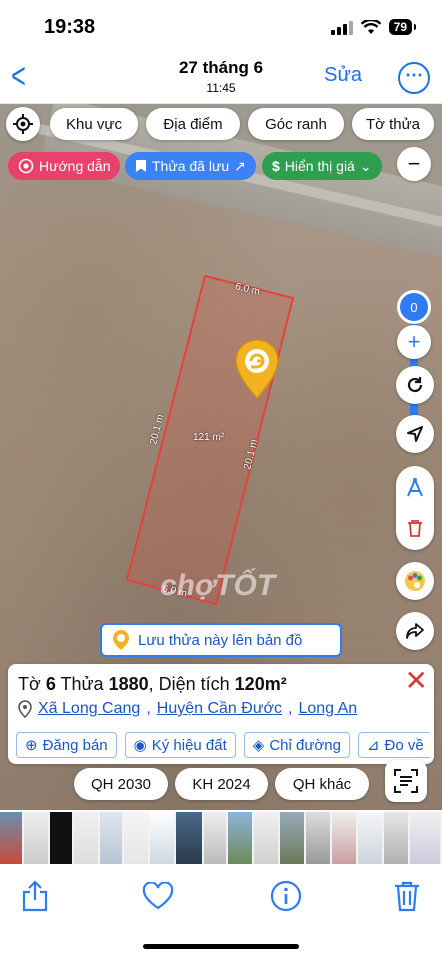 This screenshot has width=442, height=960. I want to click on plan-2024-button: KH 2024, so click(221, 784).